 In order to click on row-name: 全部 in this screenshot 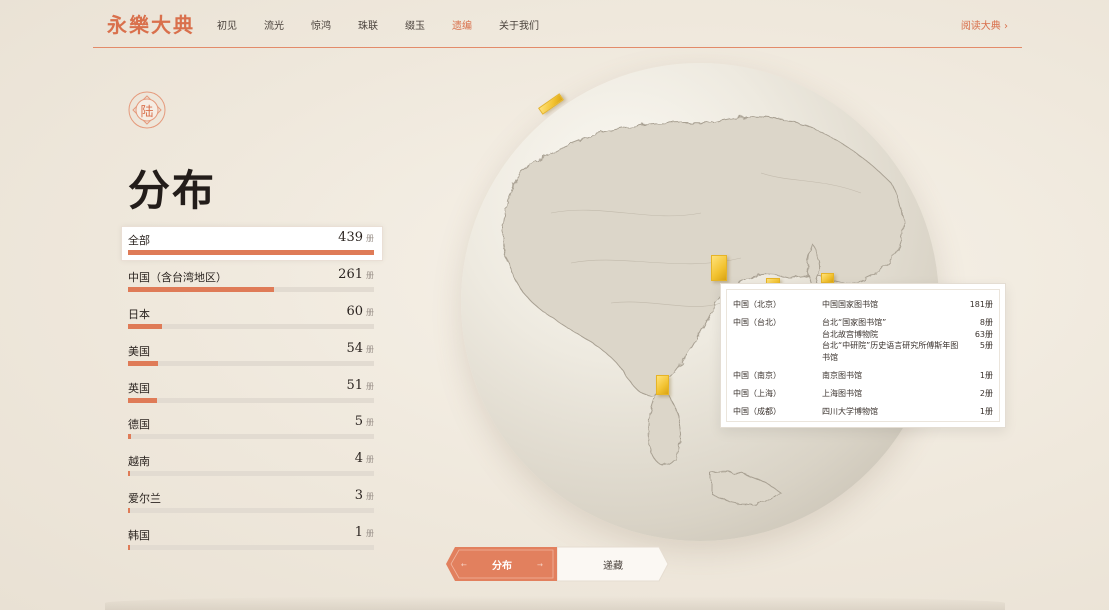, I will do `click(139, 240)`.